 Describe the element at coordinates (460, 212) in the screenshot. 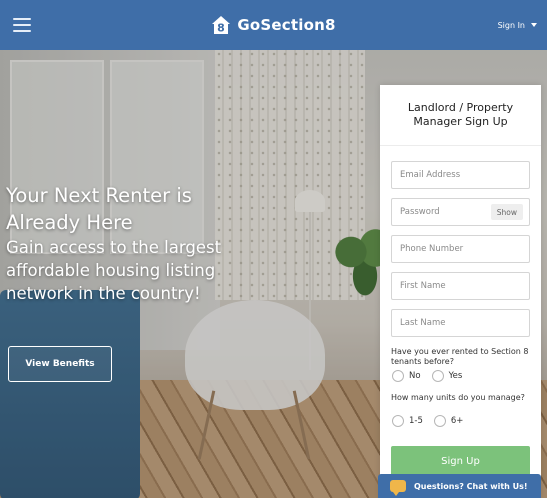

I see `password-field: Password Show` at that location.